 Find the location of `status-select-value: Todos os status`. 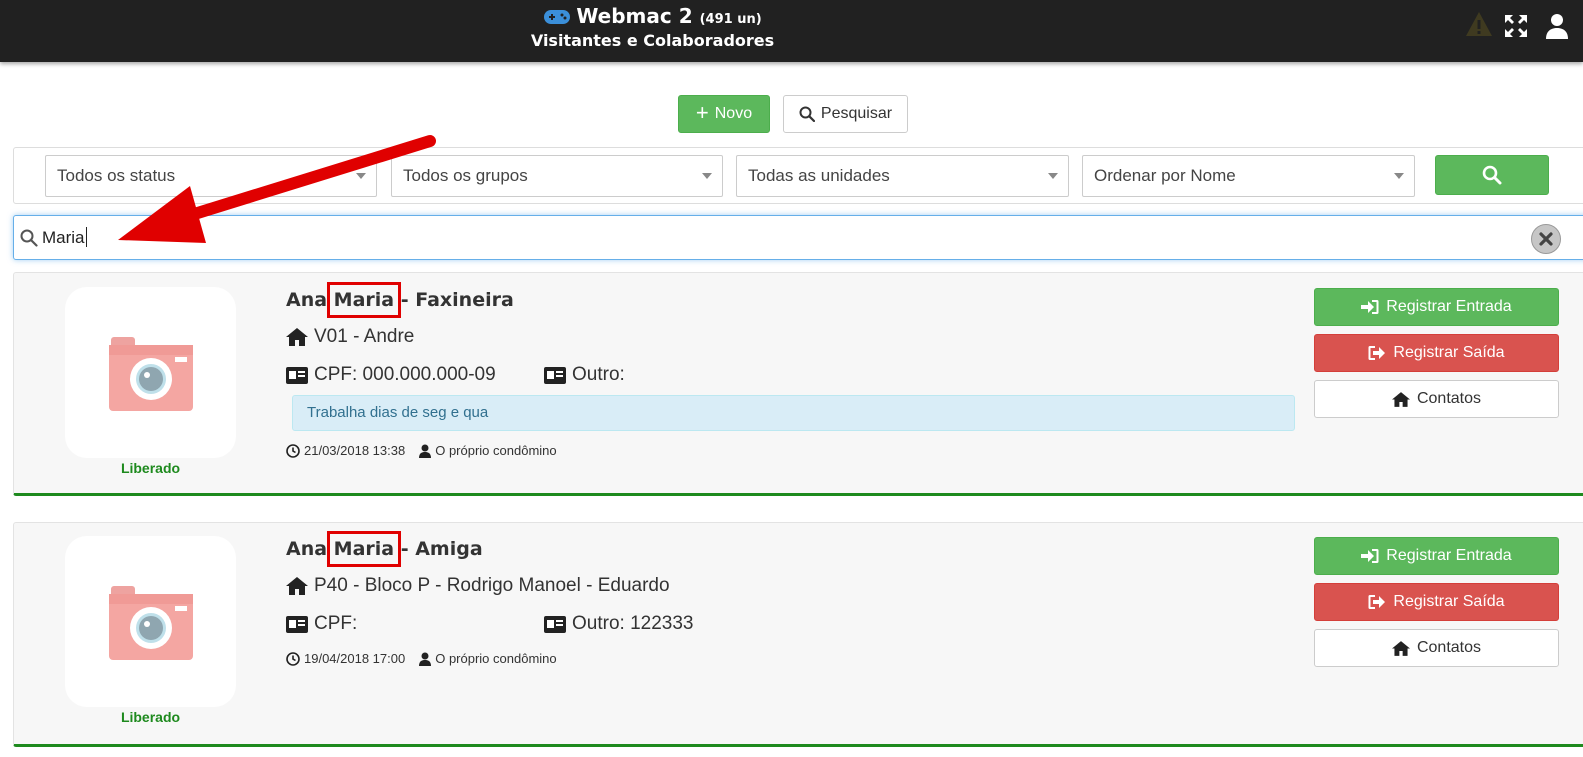

status-select-value: Todos os status is located at coordinates (116, 175).